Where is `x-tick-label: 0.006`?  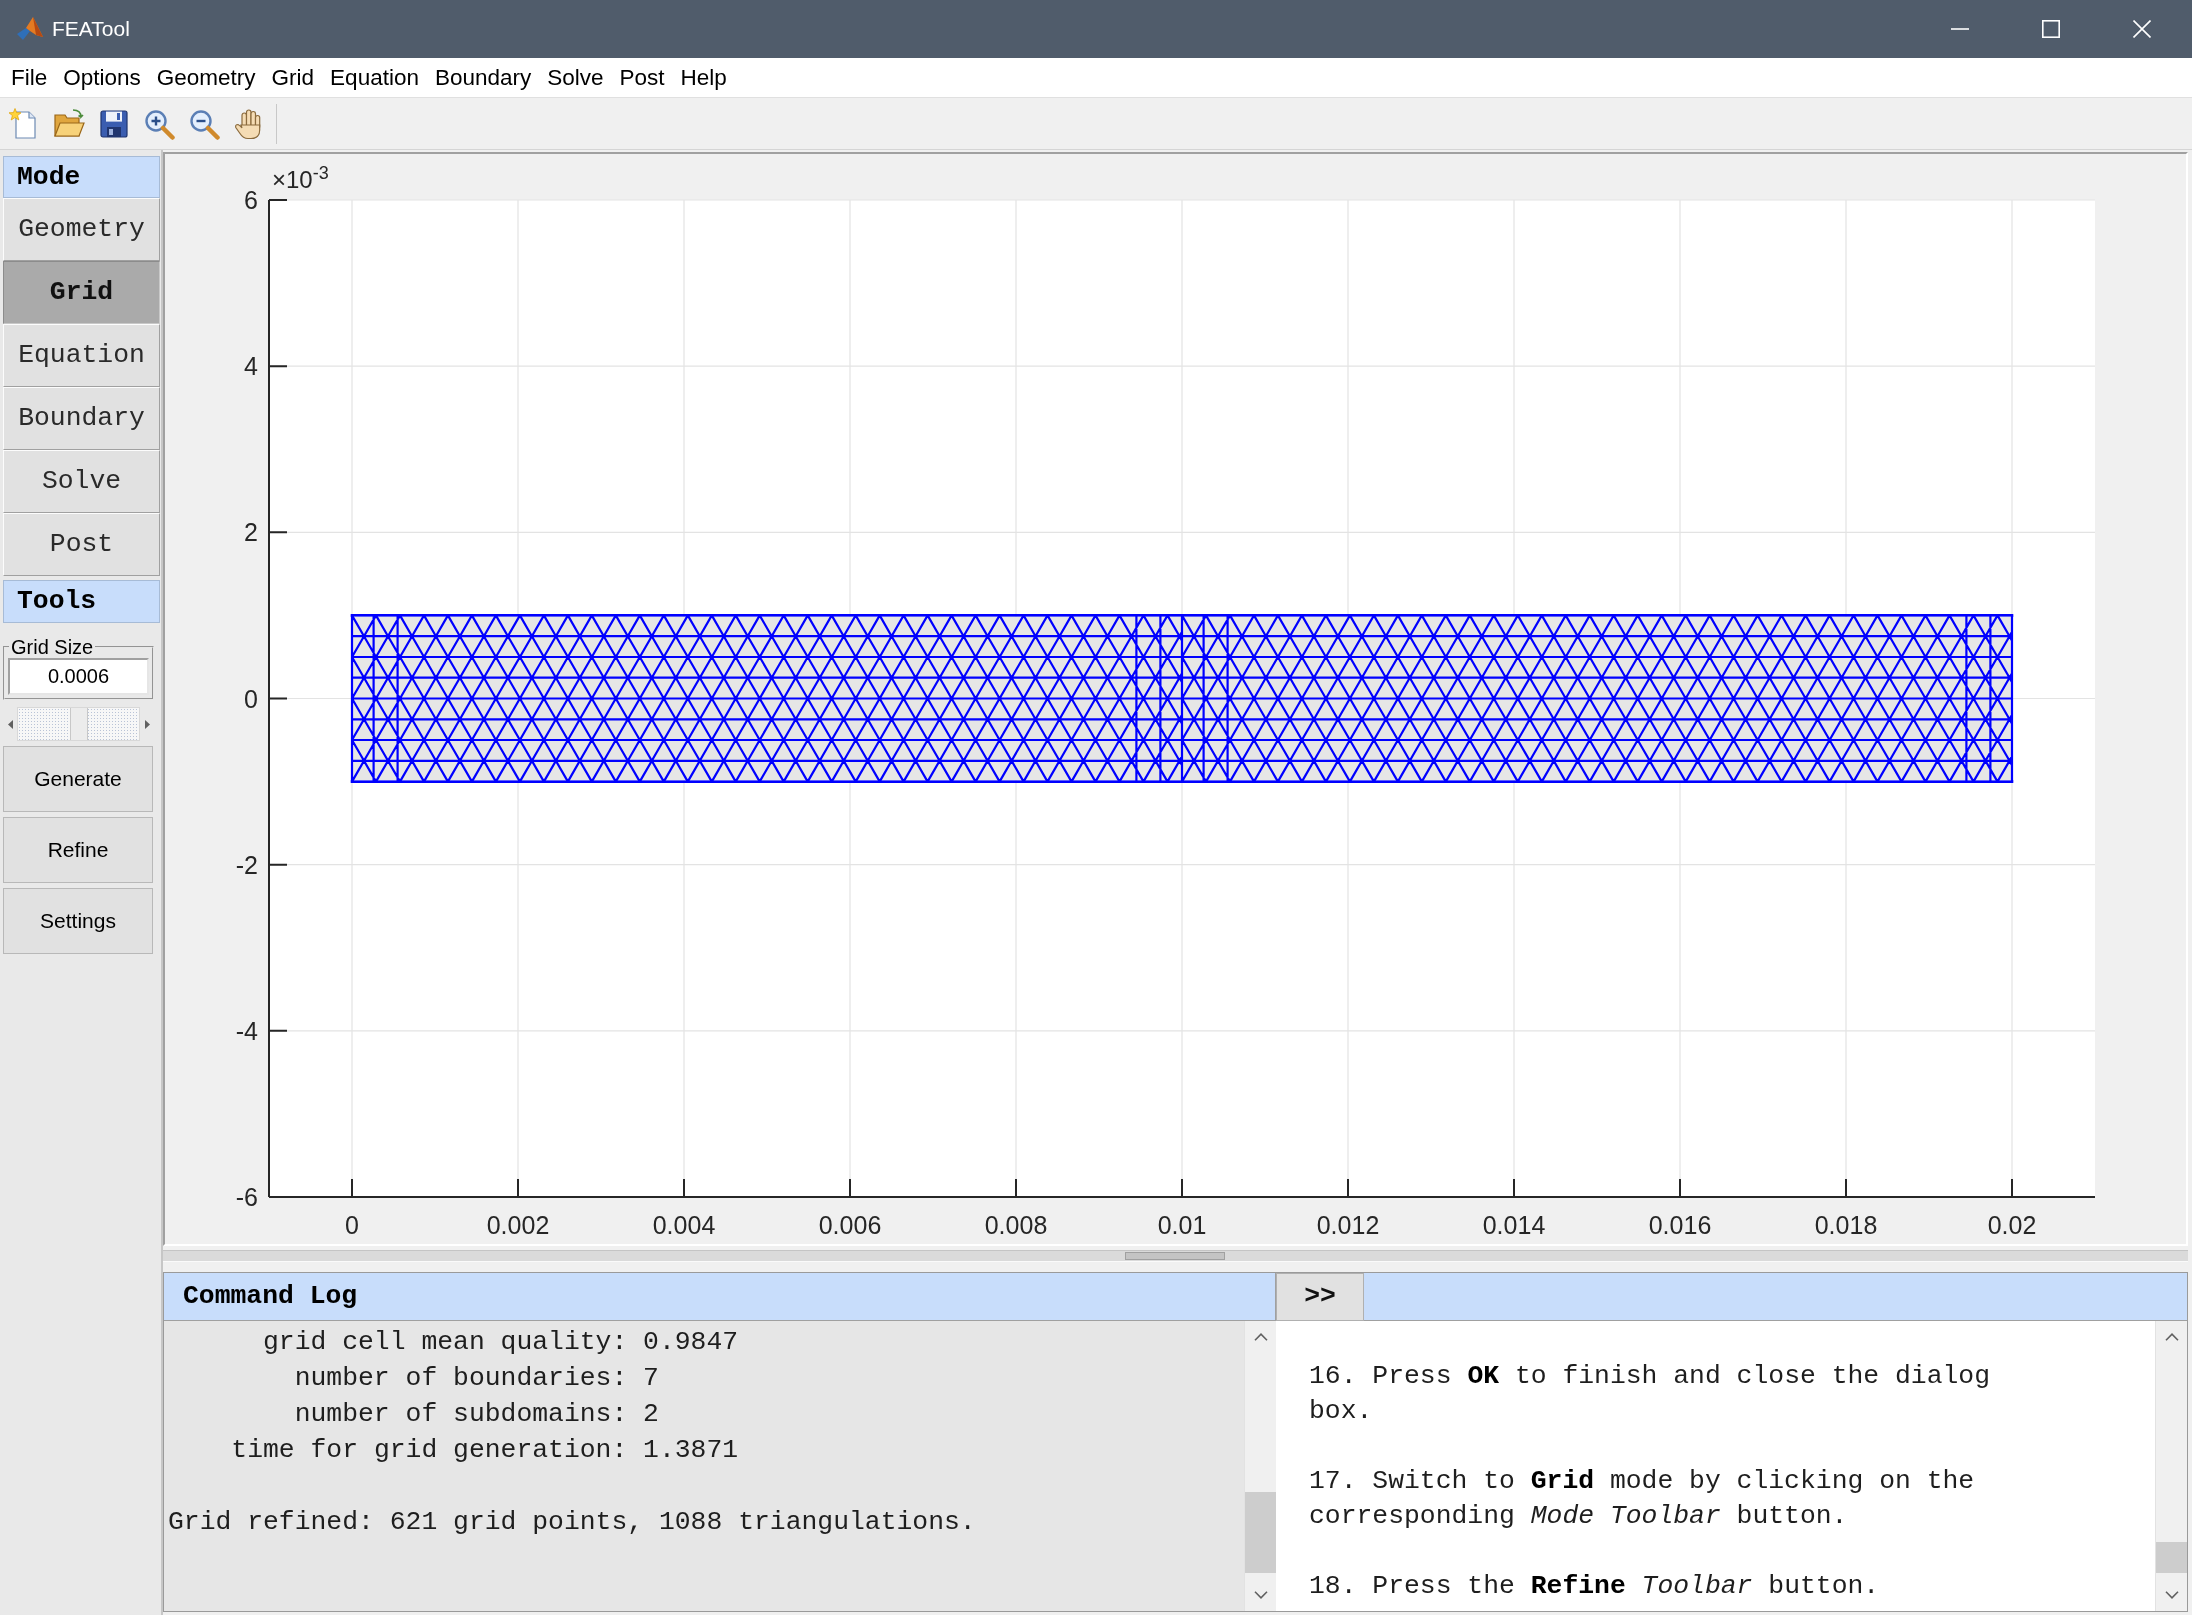
x-tick-label: 0.006 is located at coordinates (850, 1225).